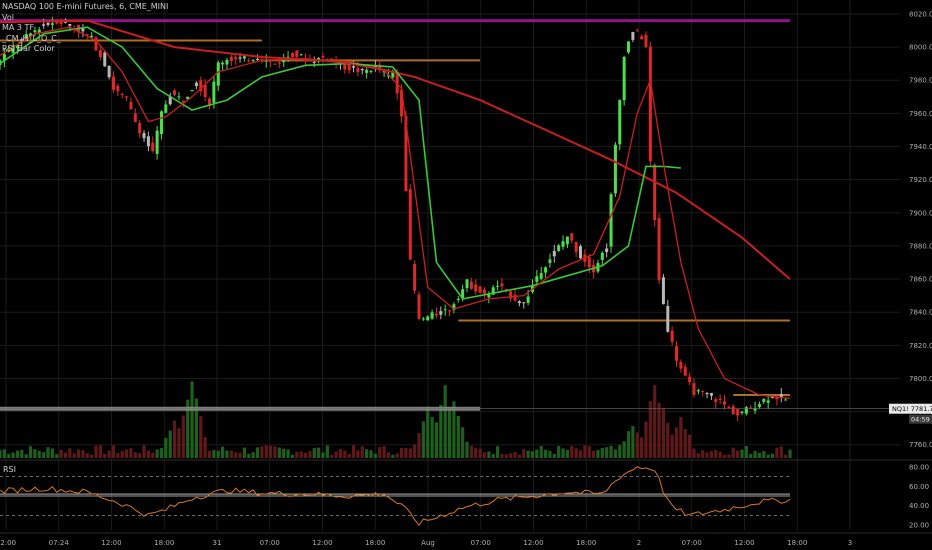  Describe the element at coordinates (85, 49) in the screenshot. I see `legend-item-rsi-bar-color: RSI Bar Color` at that location.